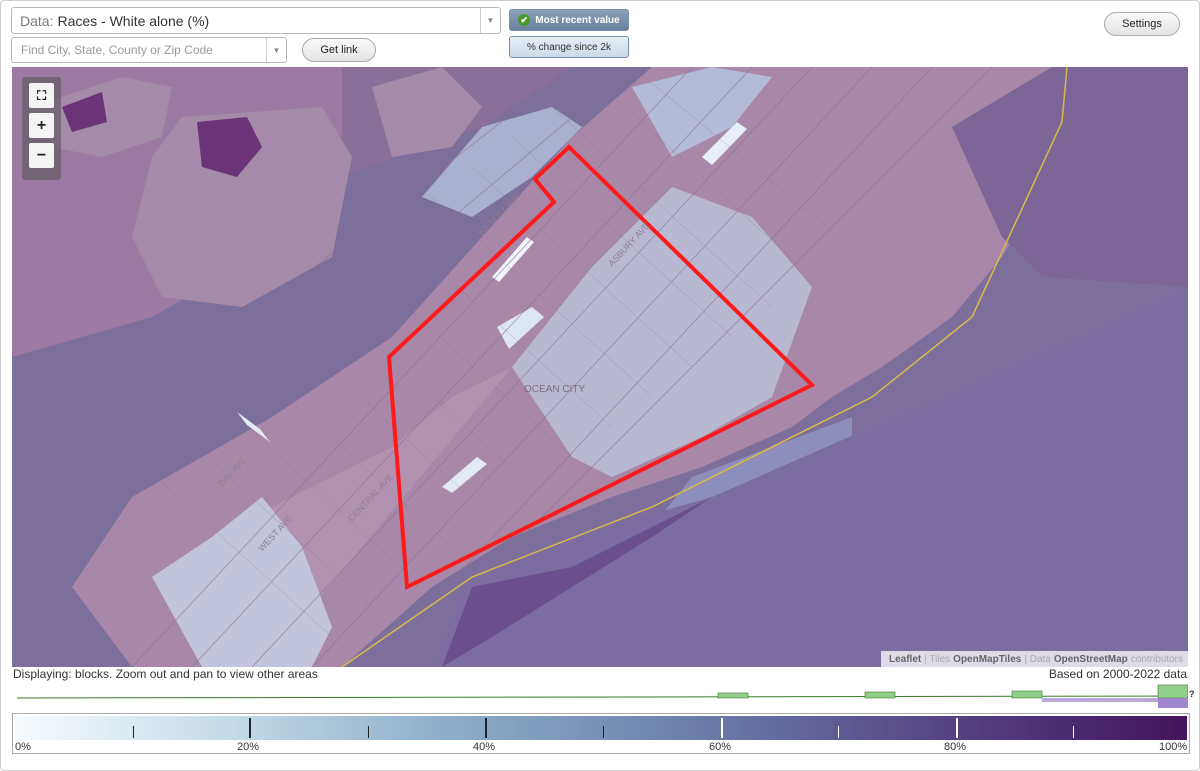 This screenshot has height=771, width=1200. What do you see at coordinates (524, 20) in the screenshot?
I see `checkmark-icon: ✔` at bounding box center [524, 20].